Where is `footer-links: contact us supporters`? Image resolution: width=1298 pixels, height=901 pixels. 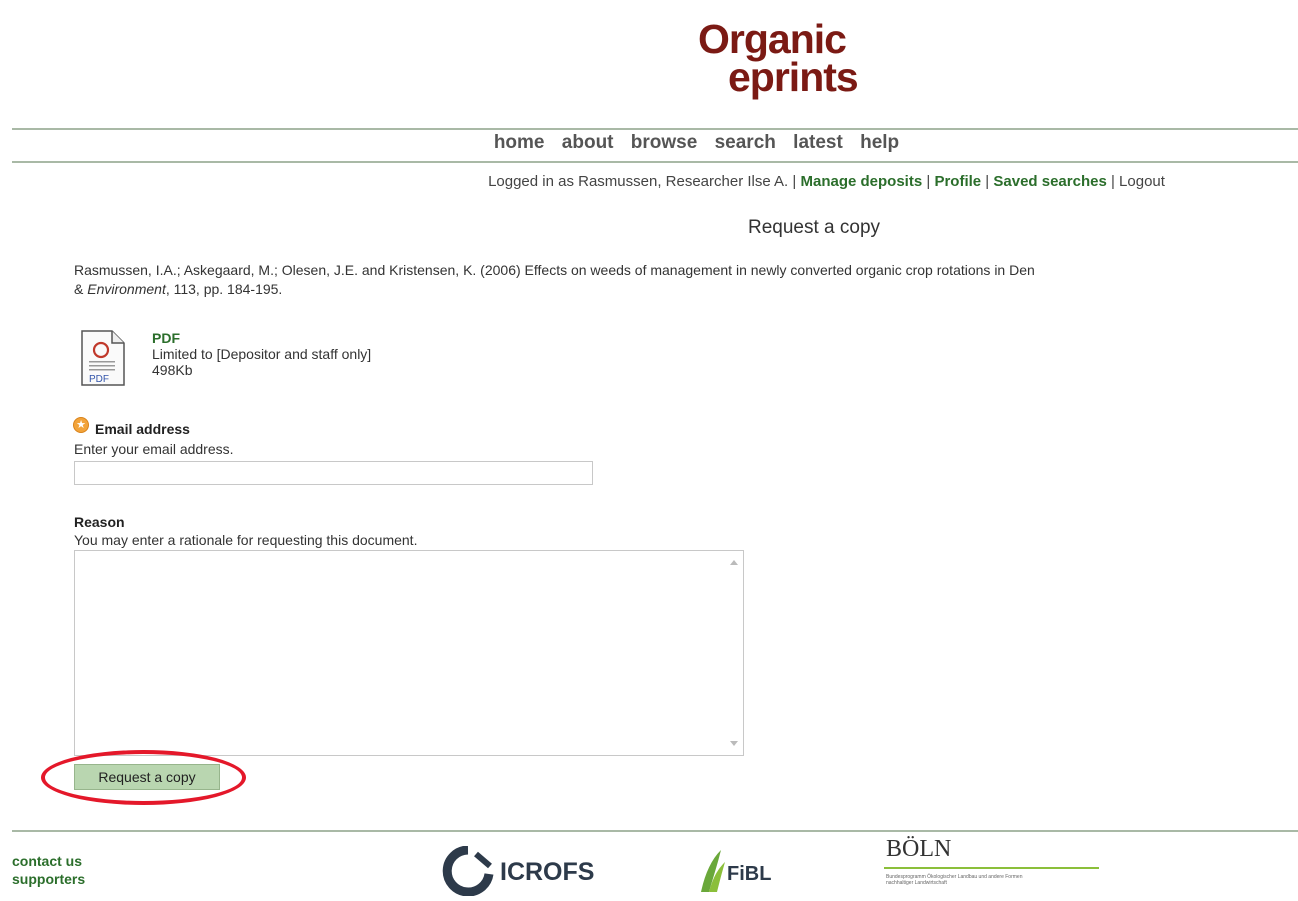 footer-links: contact us supporters is located at coordinates (48, 870).